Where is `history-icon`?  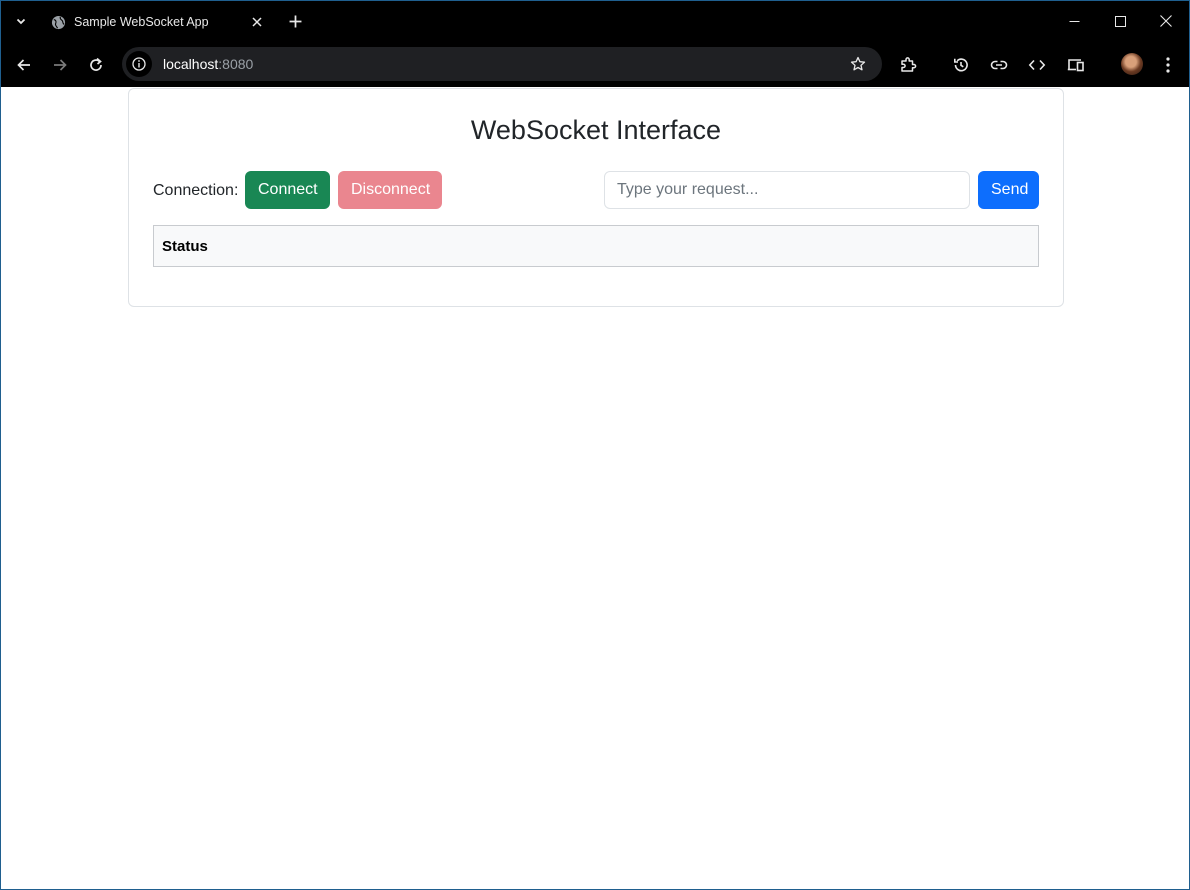 history-icon is located at coordinates (961, 65).